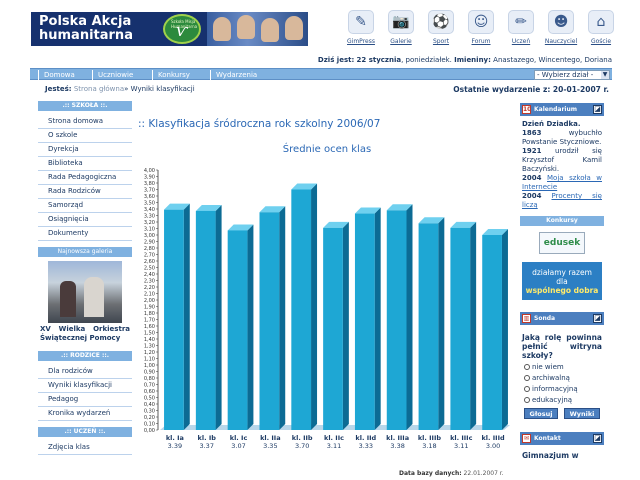 This screenshot has width=640, height=480. What do you see at coordinates (149, 307) in the screenshot?
I see `y-tick-label: 1,90` at bounding box center [149, 307].